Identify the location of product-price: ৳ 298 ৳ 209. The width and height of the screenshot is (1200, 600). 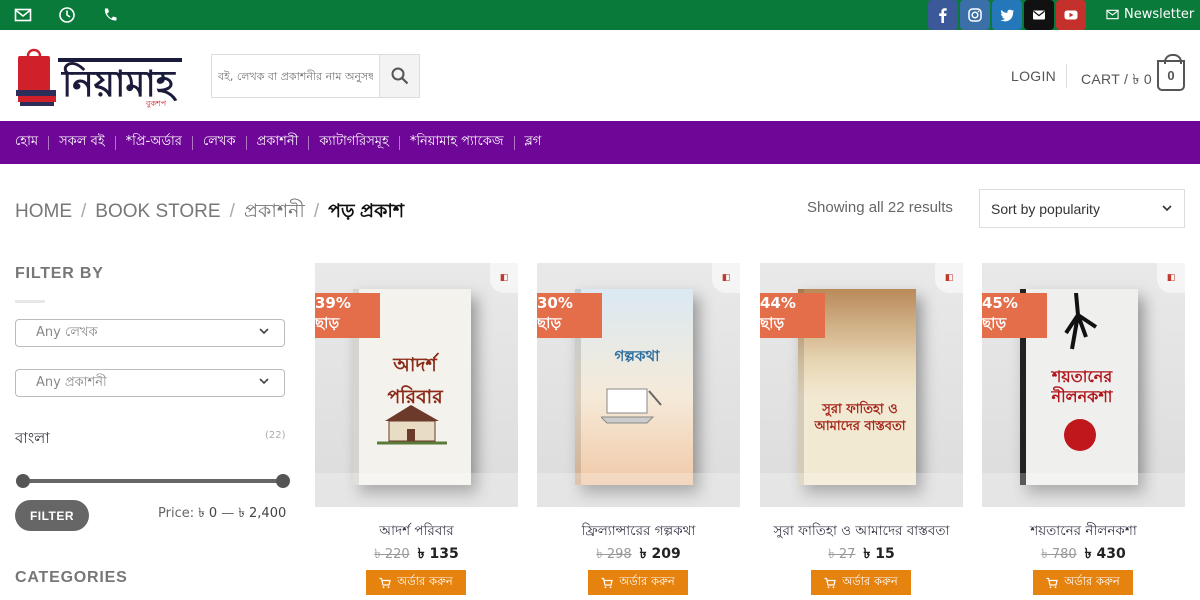
(638, 554).